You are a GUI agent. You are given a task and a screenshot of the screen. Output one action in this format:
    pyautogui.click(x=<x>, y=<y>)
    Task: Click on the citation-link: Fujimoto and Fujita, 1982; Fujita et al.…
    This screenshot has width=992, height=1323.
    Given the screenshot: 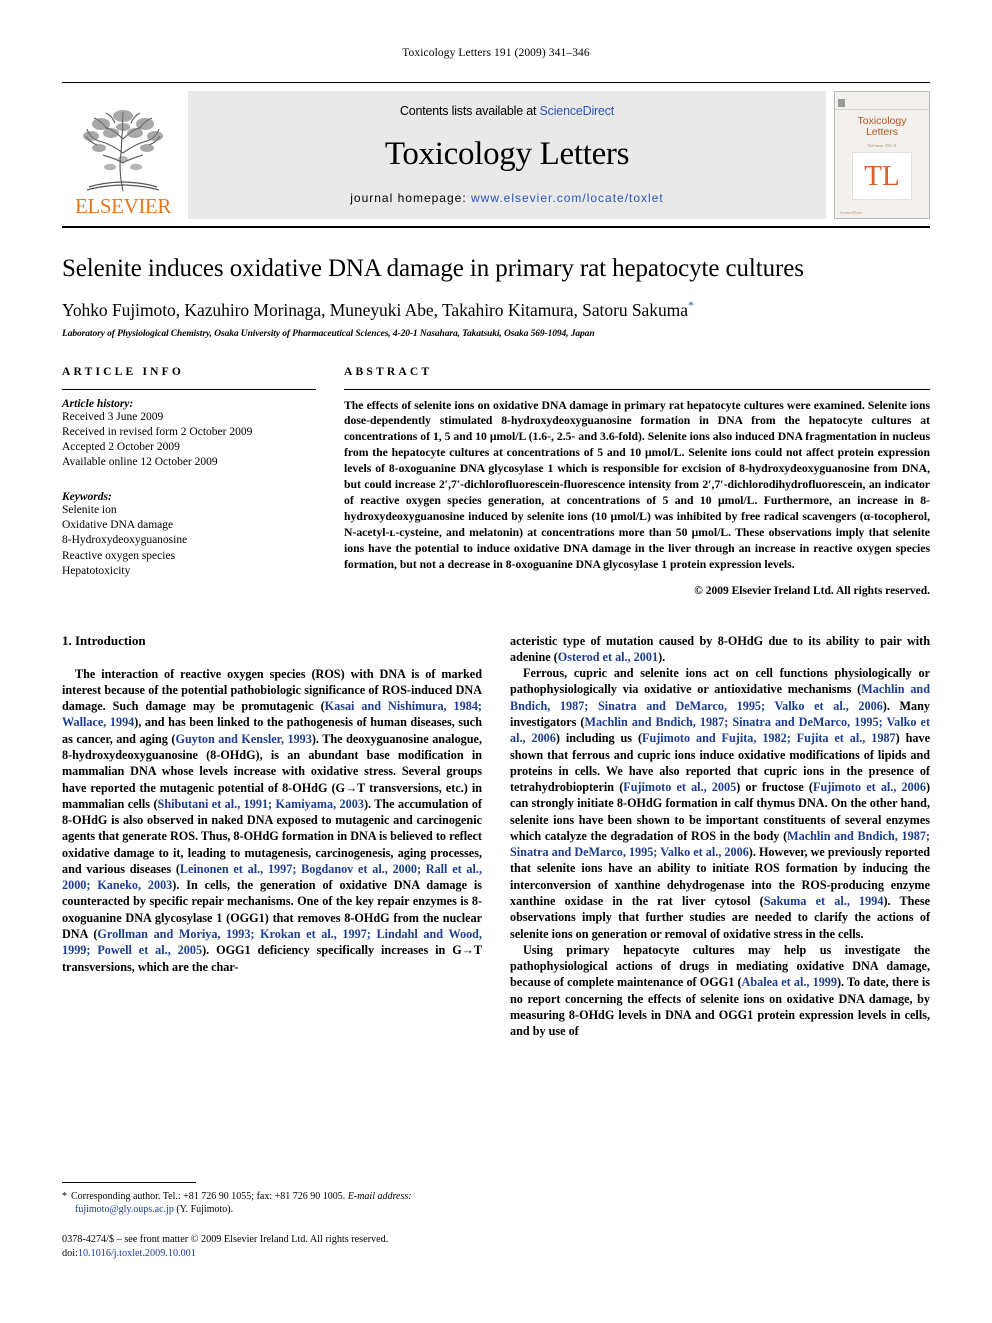 What is the action you would take?
    pyautogui.click(x=769, y=738)
    